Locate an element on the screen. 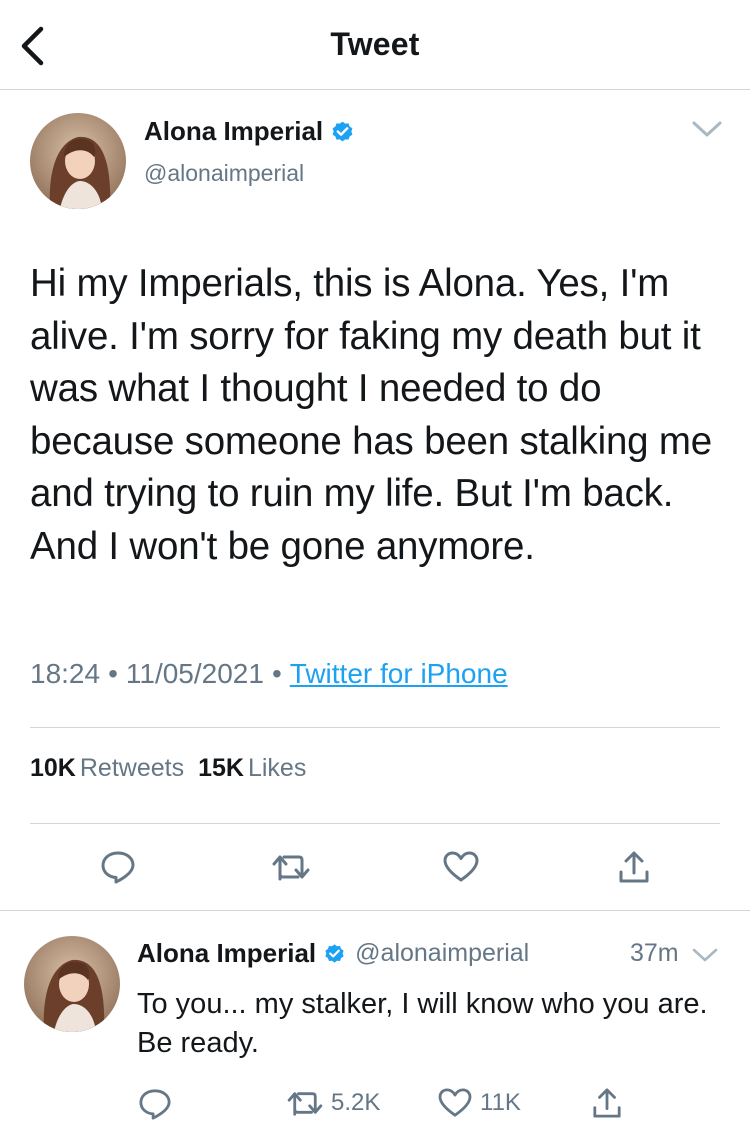 Image resolution: width=750 pixels, height=1135 pixels. author-handle: @alonaimperial is located at coordinates (224, 173).